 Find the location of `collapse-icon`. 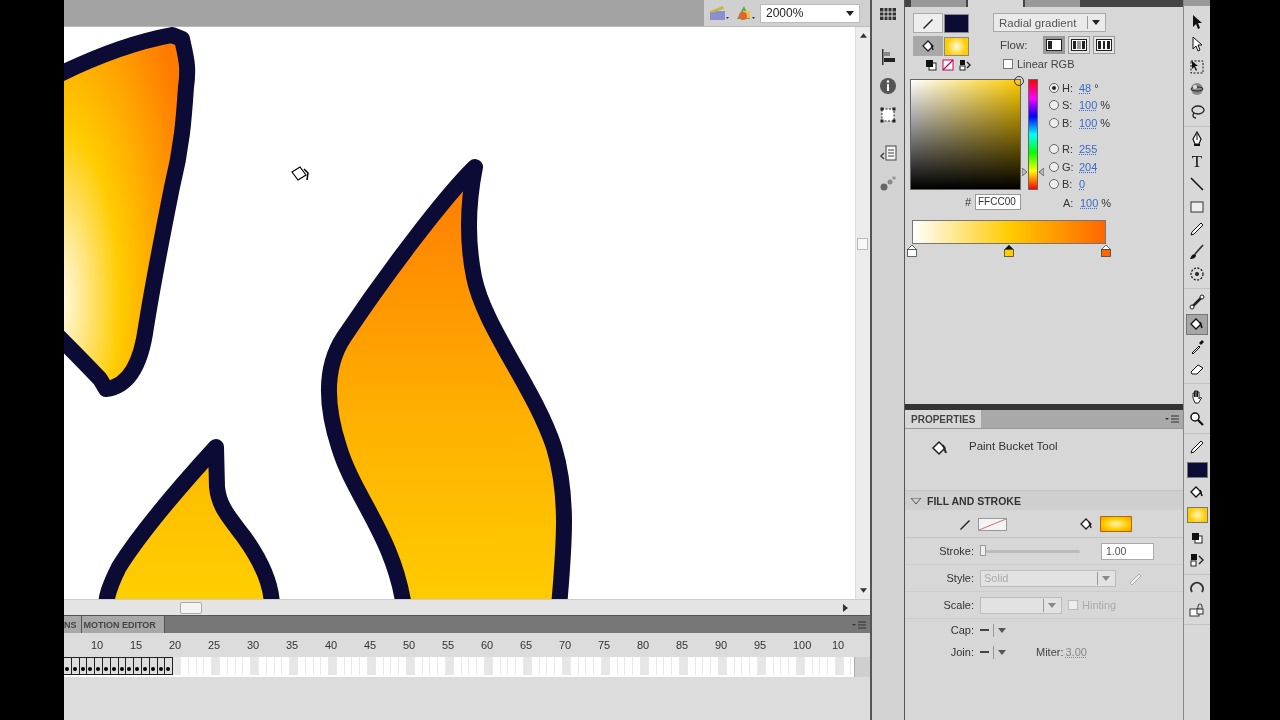

collapse-icon is located at coordinates (916, 500).